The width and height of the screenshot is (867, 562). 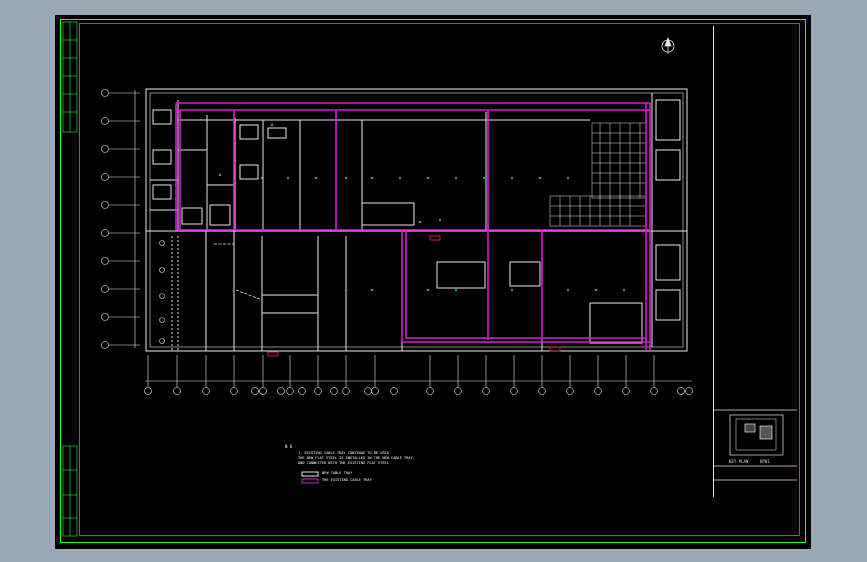 What do you see at coordinates (289, 446) in the screenshot?
I see `notes-title: N O` at bounding box center [289, 446].